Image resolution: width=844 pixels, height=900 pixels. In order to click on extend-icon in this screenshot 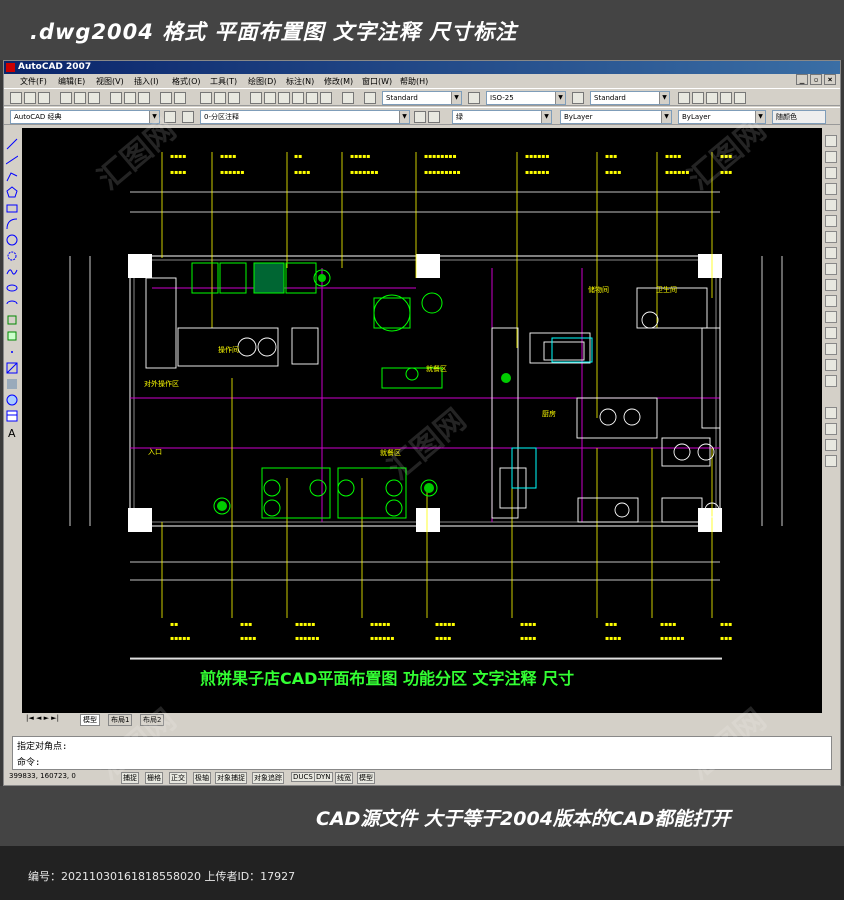, I will do `click(831, 301)`.